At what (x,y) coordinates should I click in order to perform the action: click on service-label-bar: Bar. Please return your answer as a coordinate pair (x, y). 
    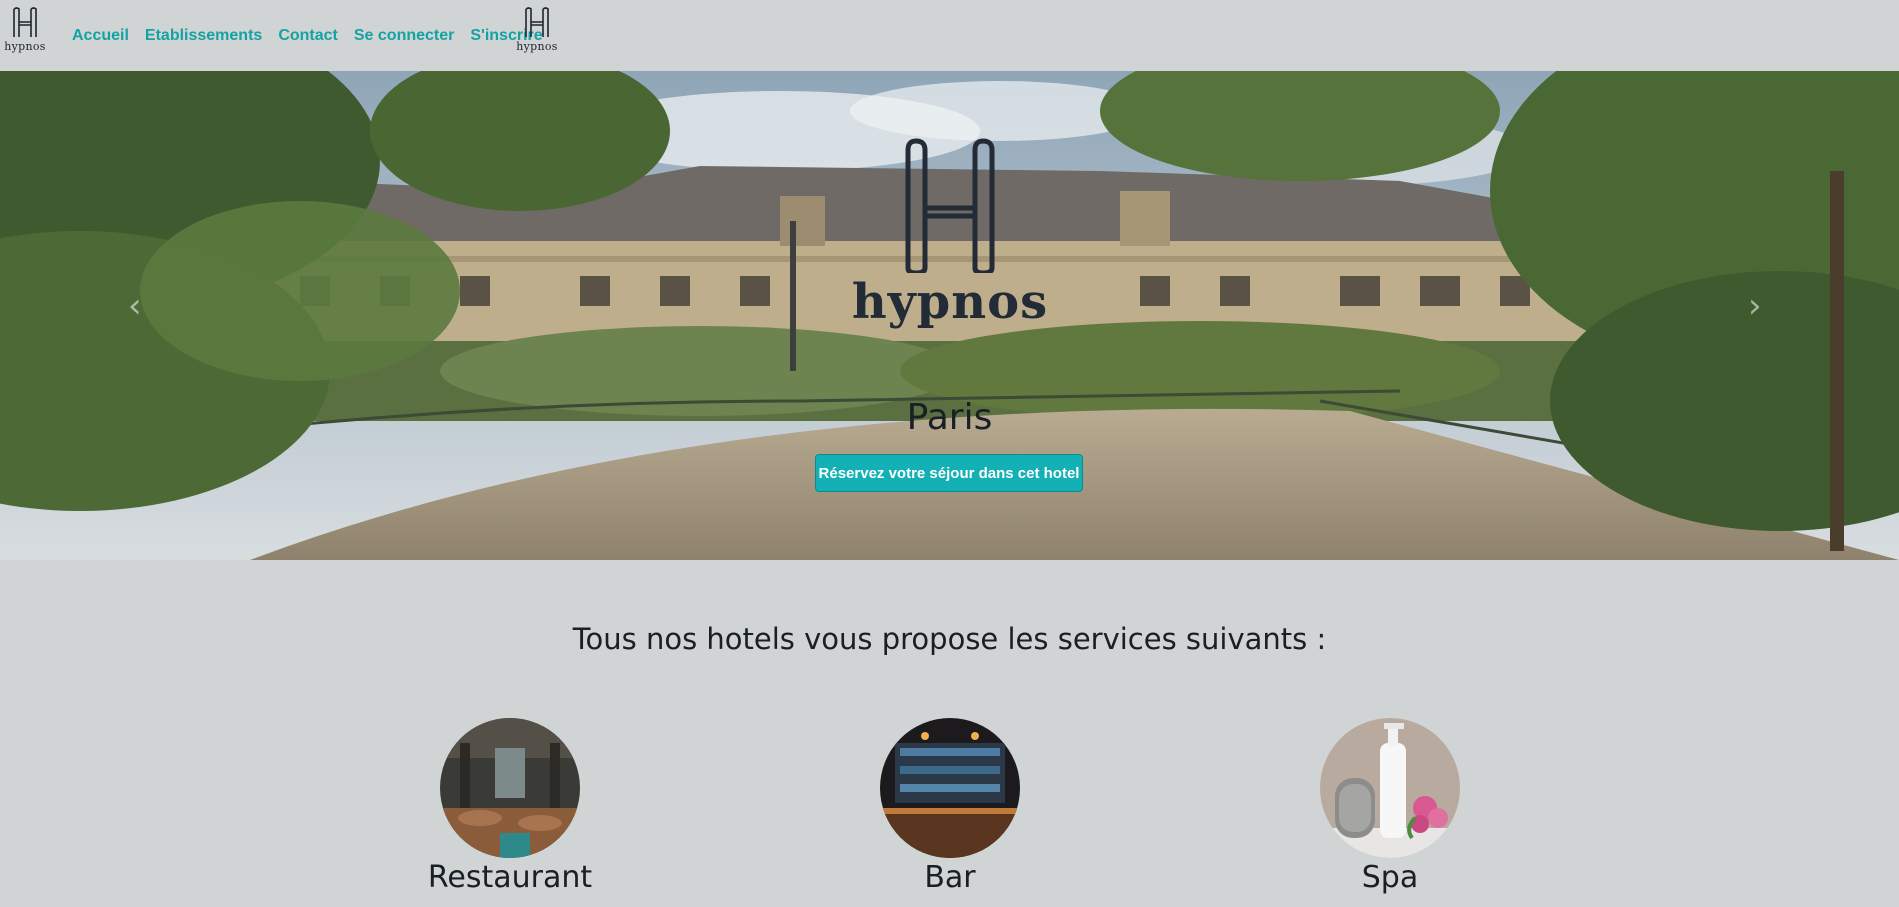
    Looking at the image, I should click on (950, 877).